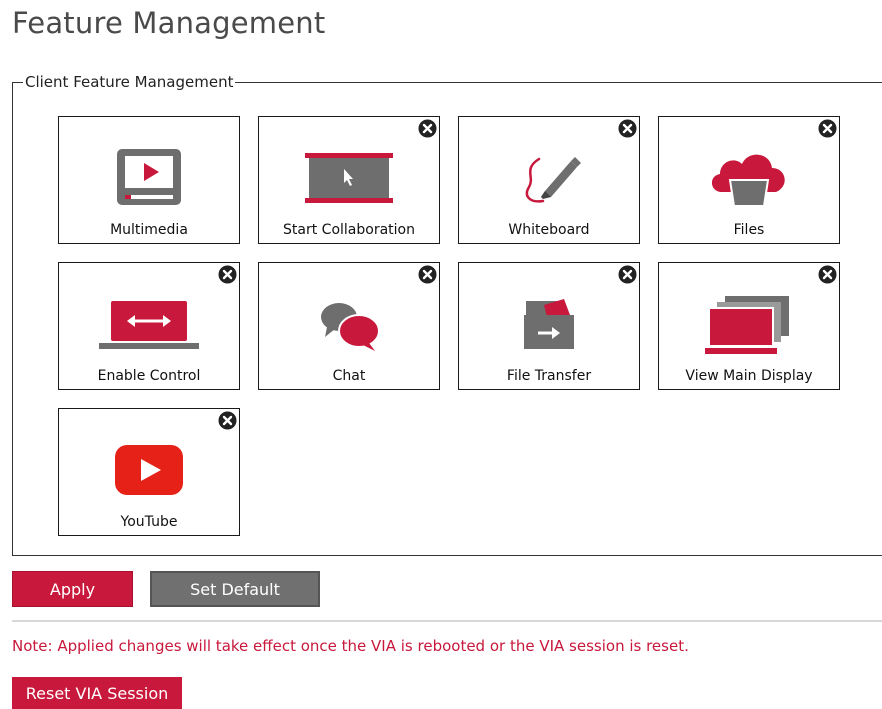 Image resolution: width=882 pixels, height=709 pixels. Describe the element at coordinates (349, 230) in the screenshot. I see `tile-label: Start Collaboration` at that location.